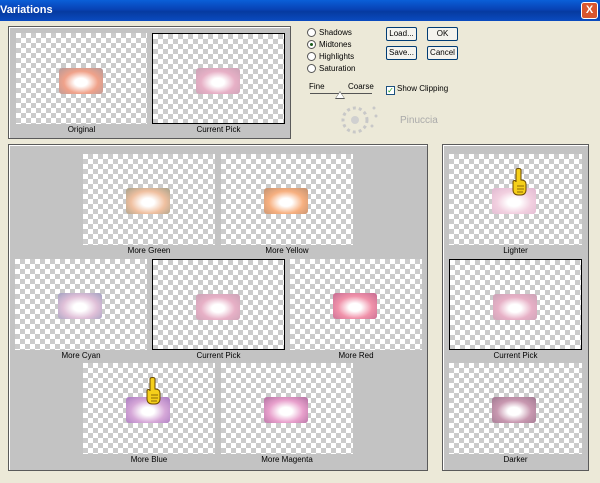  What do you see at coordinates (81, 129) in the screenshot?
I see `tile-label: Original` at bounding box center [81, 129].